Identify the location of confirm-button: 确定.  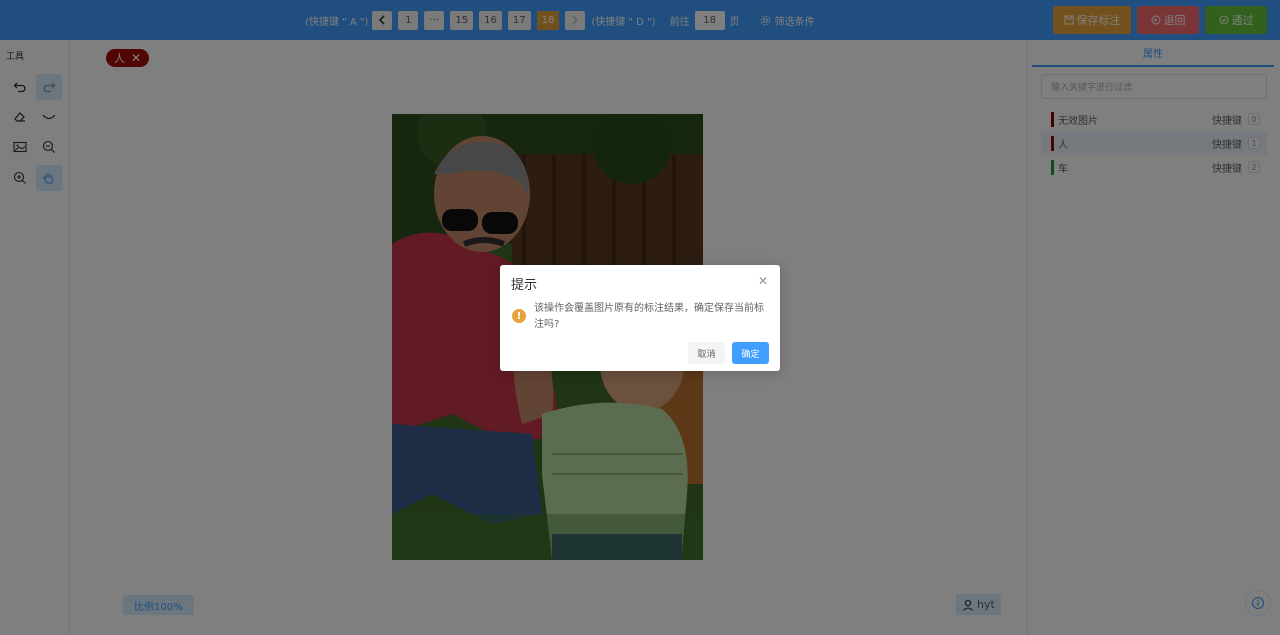
(750, 353).